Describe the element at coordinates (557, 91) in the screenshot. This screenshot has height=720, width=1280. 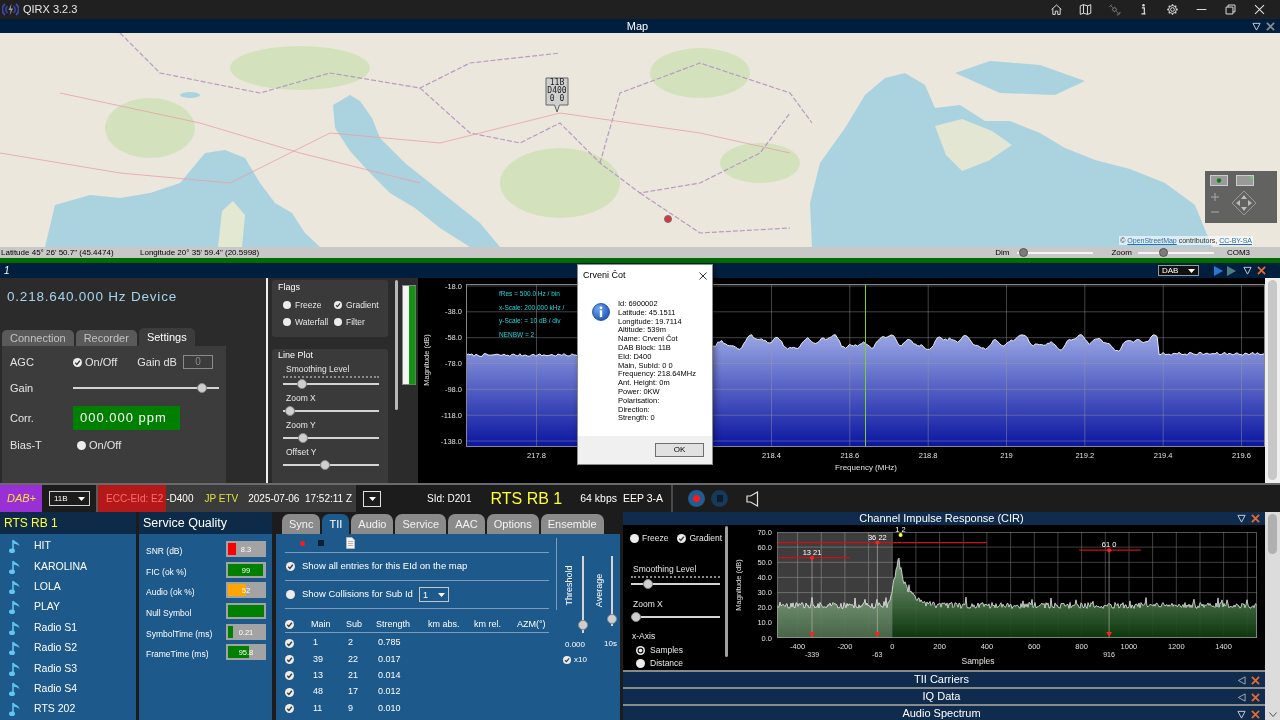
I see `marker-text: D400` at that location.